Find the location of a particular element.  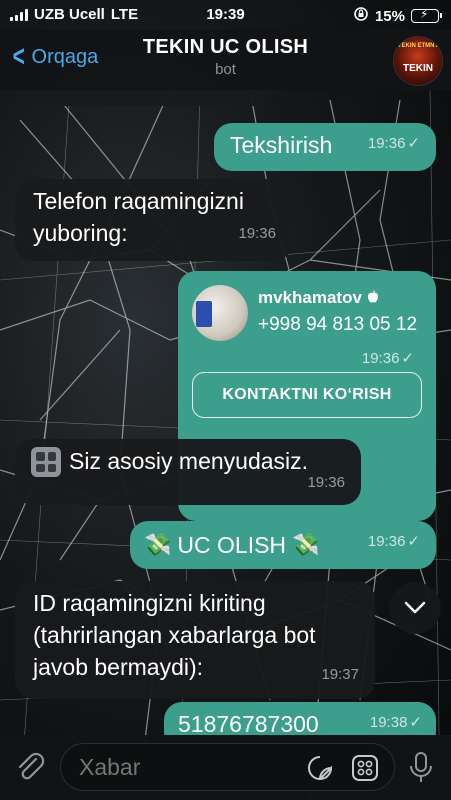

chat-title-block: TEKIN UC OLISH bot is located at coordinates (225, 57).